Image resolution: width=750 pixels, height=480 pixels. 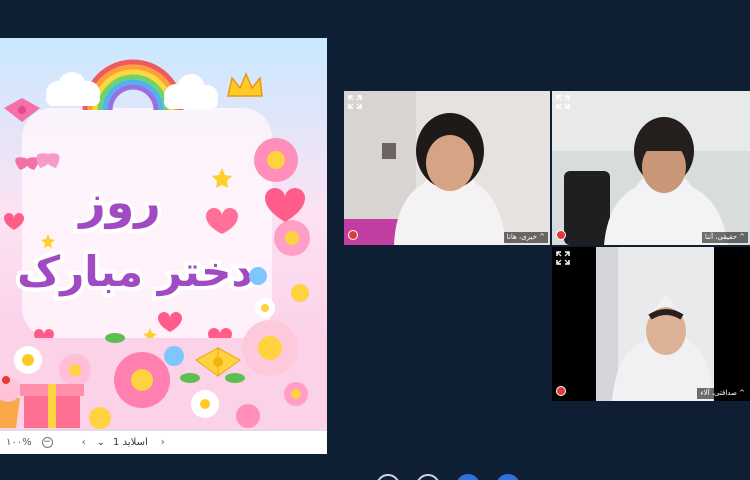 I want to click on chevron-left-icon: ‹, so click(x=84, y=443).